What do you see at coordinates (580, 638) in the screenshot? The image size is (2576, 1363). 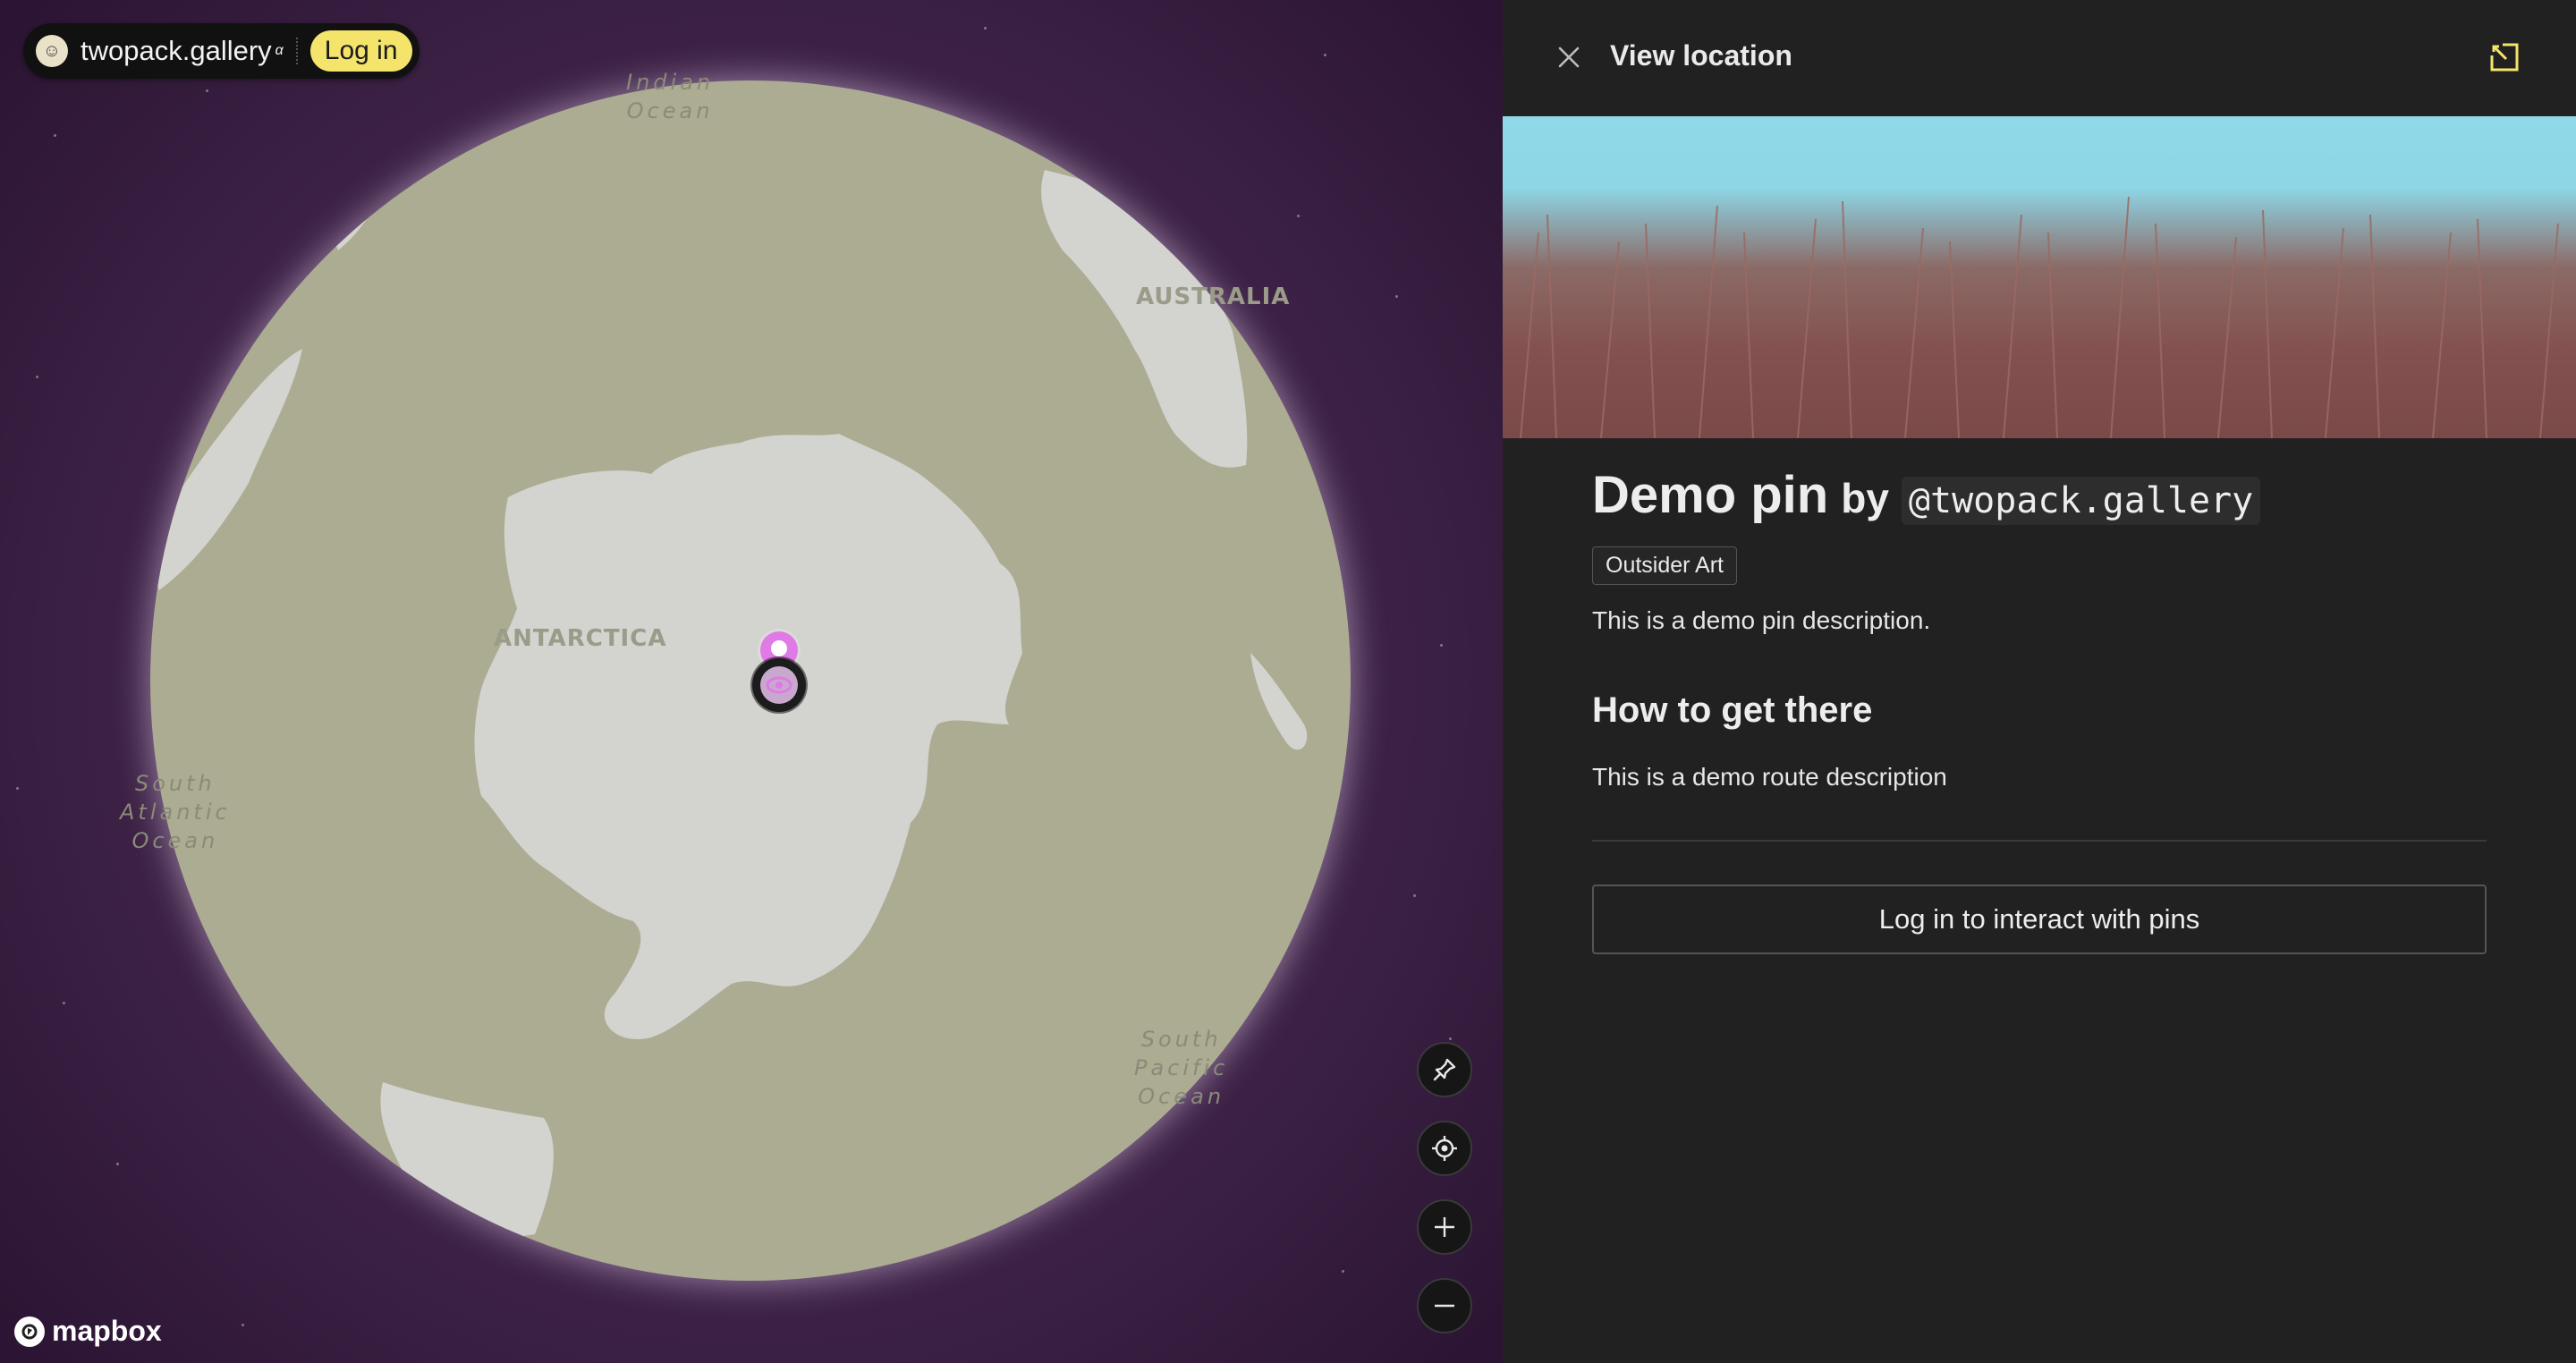 I see `antarctica-label: ANTARCTICA` at bounding box center [580, 638].